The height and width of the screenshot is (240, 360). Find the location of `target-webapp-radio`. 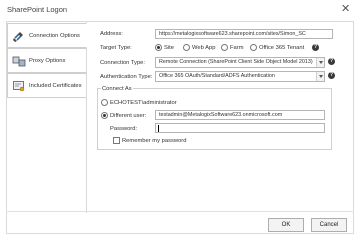

target-webapp-radio is located at coordinates (186, 47).